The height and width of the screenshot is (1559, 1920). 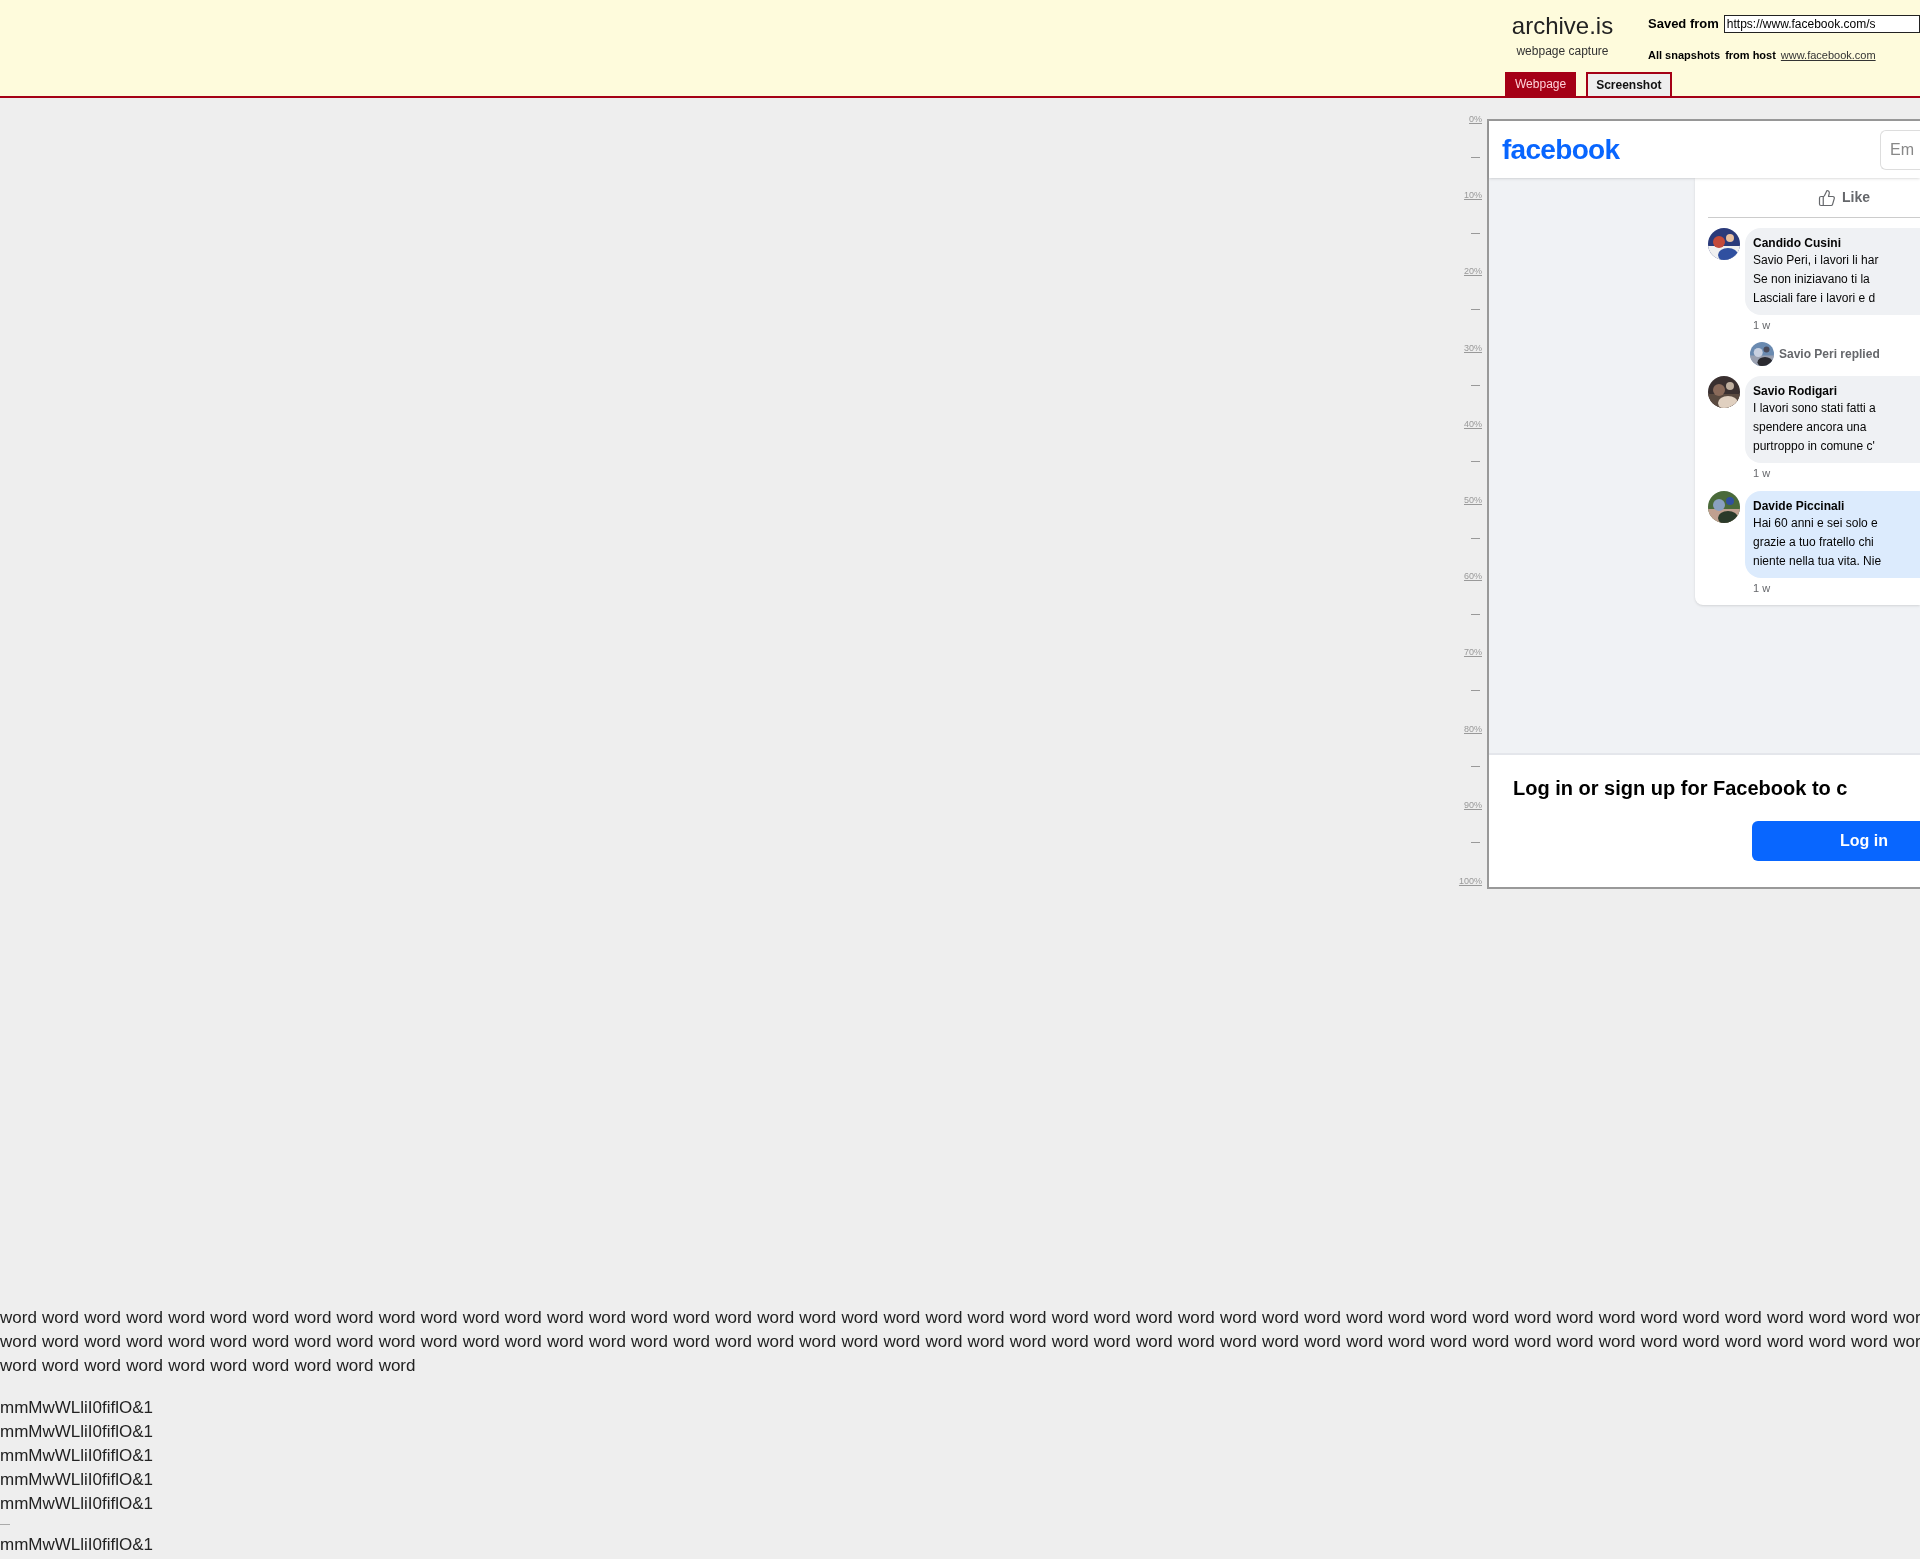 What do you see at coordinates (1818, 542) in the screenshot?
I see `comment-text: Hai 60 anni e sei solo e grazie a tuo fratello chi niente nella tua vita. Nie` at bounding box center [1818, 542].